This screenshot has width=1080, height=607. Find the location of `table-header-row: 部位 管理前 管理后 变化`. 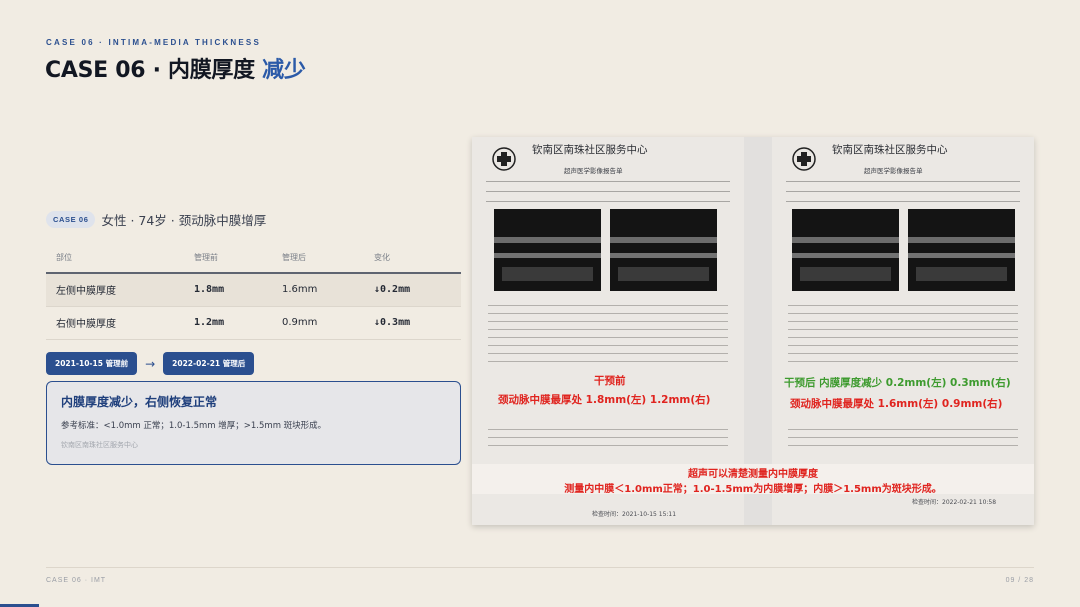

table-header-row: 部位 管理前 管理后 变化 is located at coordinates (253, 263).